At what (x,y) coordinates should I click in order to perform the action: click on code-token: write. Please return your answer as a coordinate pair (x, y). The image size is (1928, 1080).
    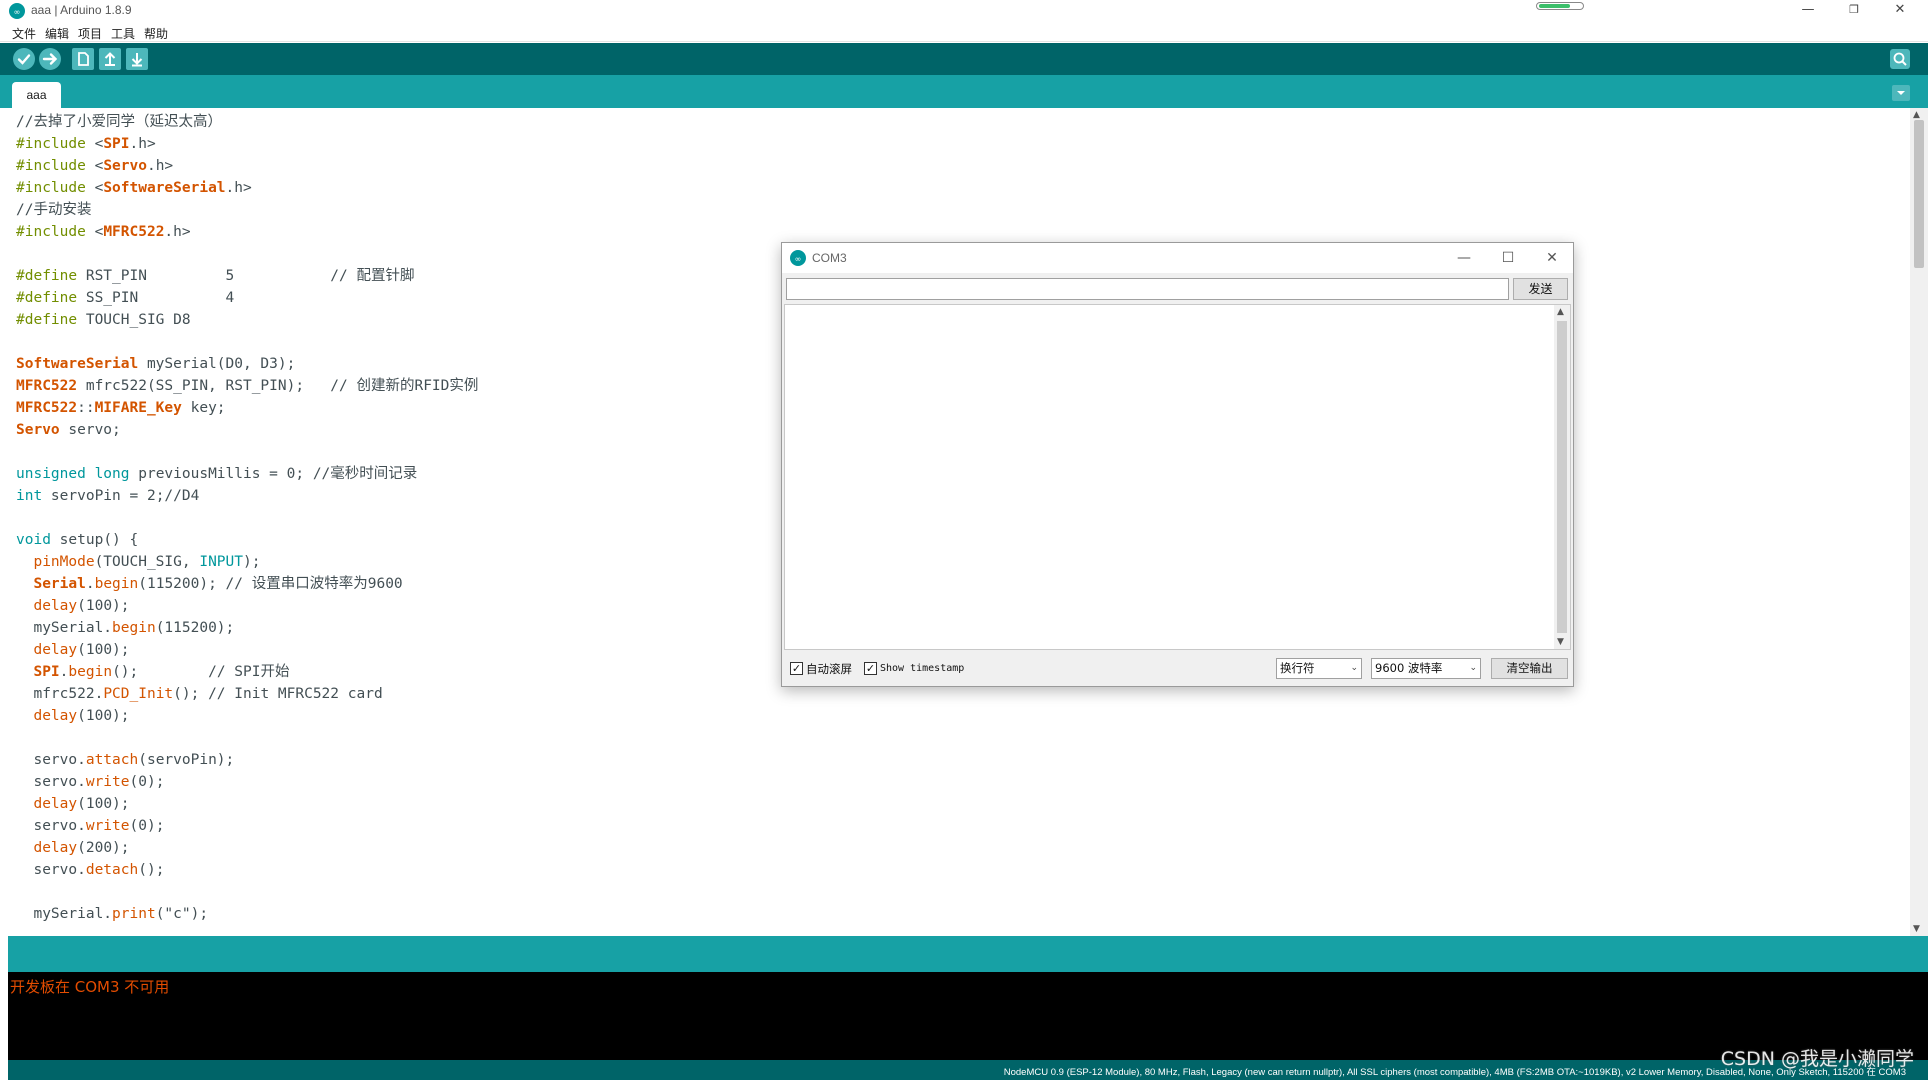
    Looking at the image, I should click on (107, 782).